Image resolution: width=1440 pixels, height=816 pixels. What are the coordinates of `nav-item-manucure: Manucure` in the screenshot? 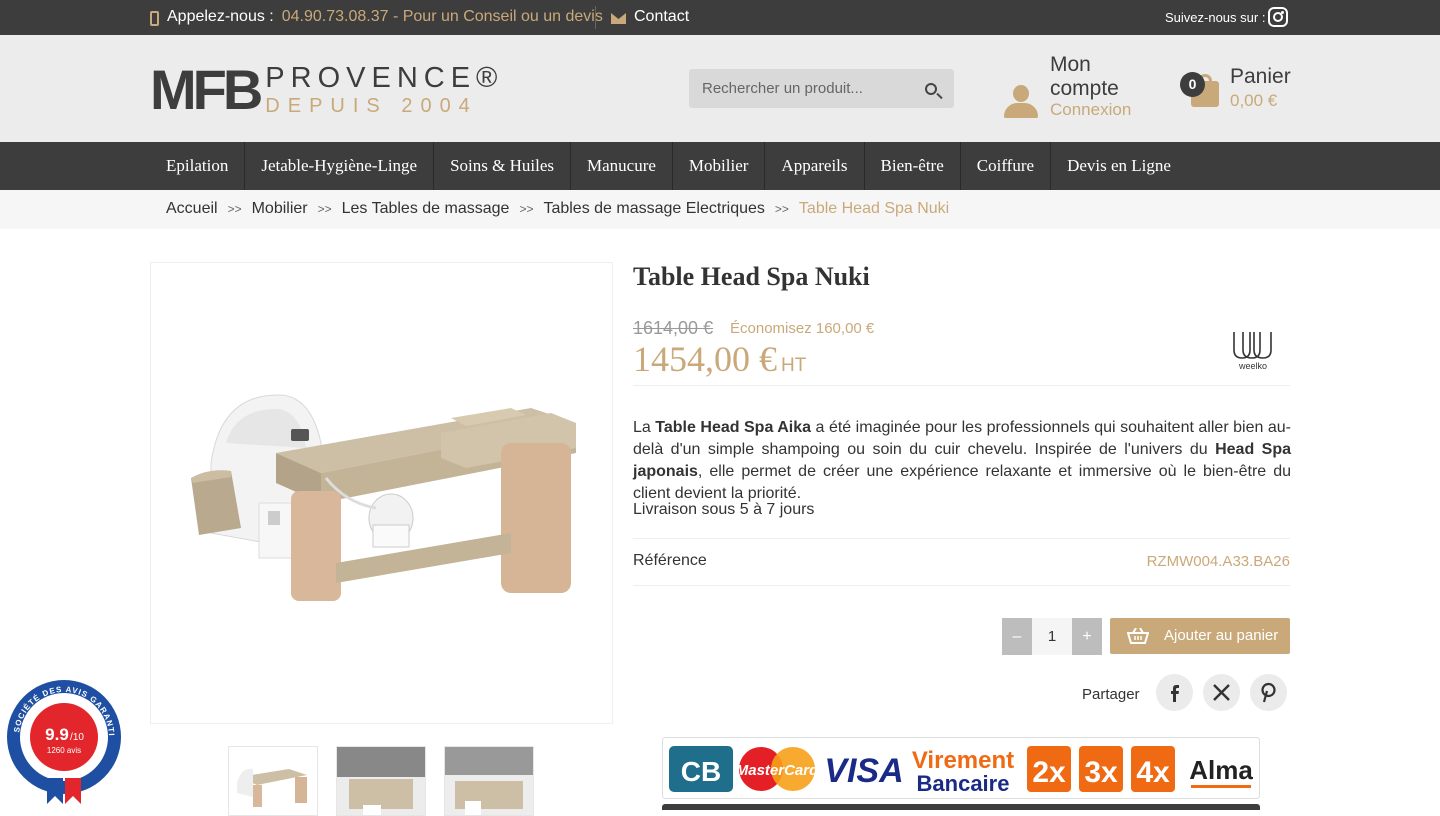 It's located at (622, 166).